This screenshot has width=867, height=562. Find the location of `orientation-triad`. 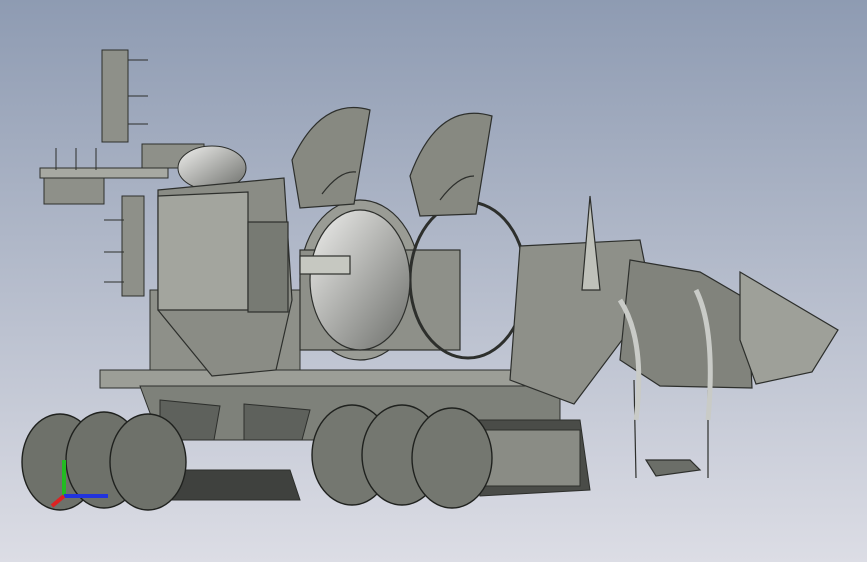

orientation-triad is located at coordinates (79, 484).